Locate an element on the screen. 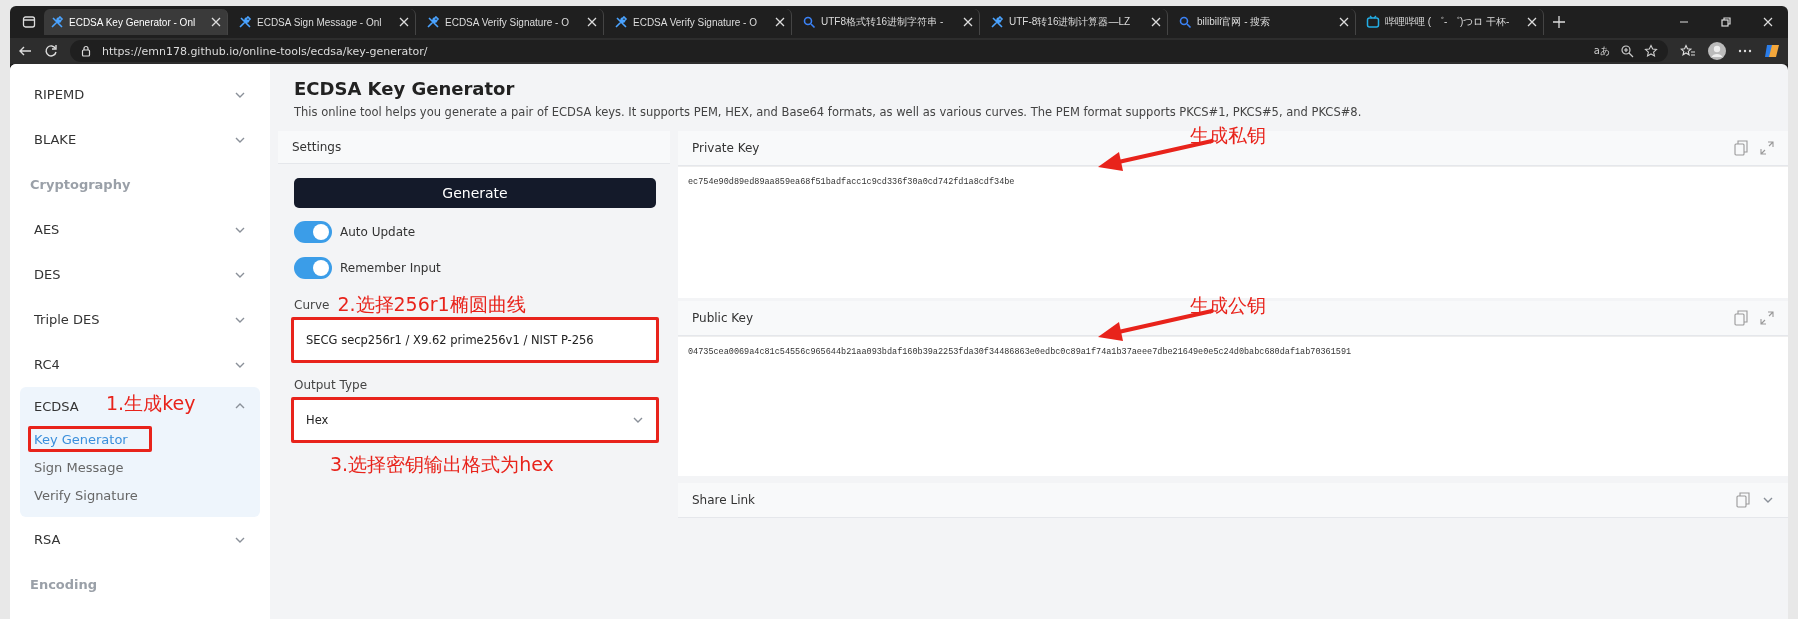 The height and width of the screenshot is (619, 1798). browser-tab: ECDSA Sign Message - Onl is located at coordinates (324, 22).